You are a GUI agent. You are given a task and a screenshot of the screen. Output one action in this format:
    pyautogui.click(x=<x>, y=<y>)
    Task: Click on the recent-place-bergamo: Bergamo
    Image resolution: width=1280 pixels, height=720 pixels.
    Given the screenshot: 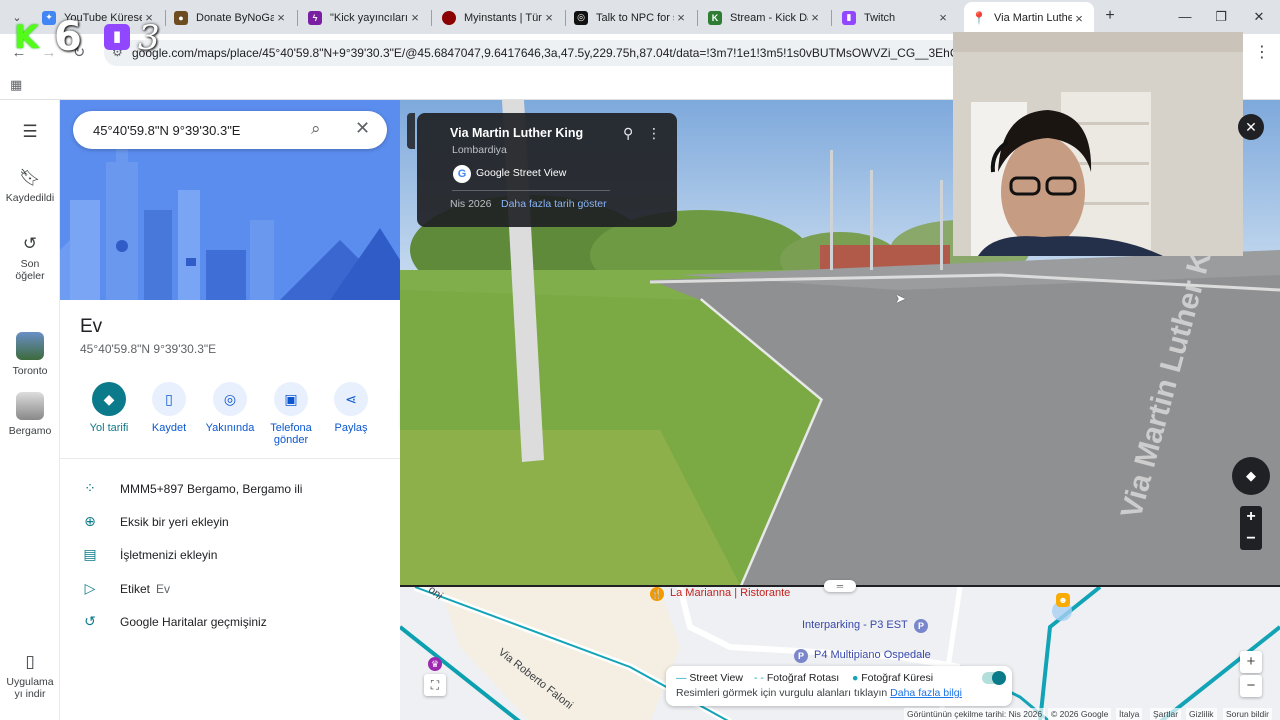 What is the action you would take?
    pyautogui.click(x=30, y=414)
    